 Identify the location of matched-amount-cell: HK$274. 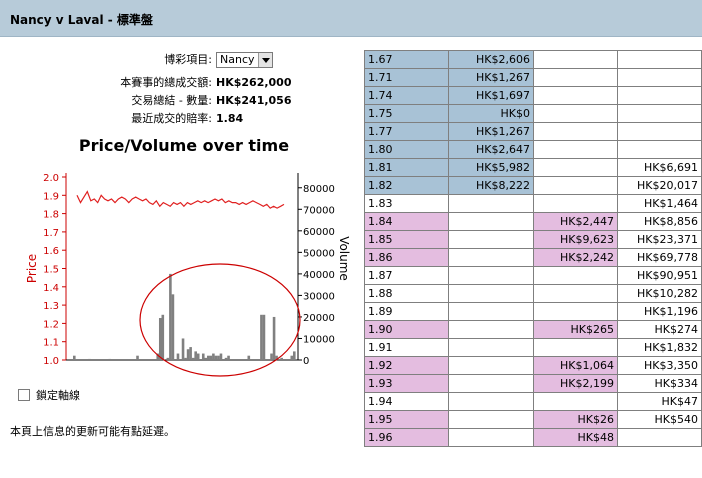
(659, 329).